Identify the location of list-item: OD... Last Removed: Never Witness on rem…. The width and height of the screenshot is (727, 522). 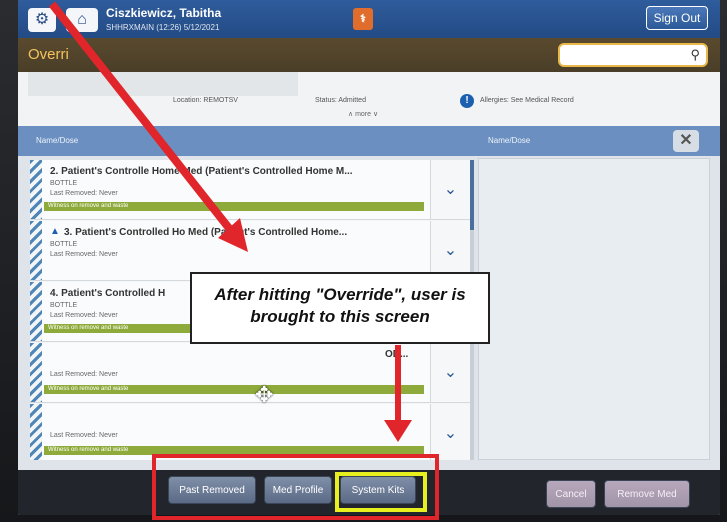
(250, 373).